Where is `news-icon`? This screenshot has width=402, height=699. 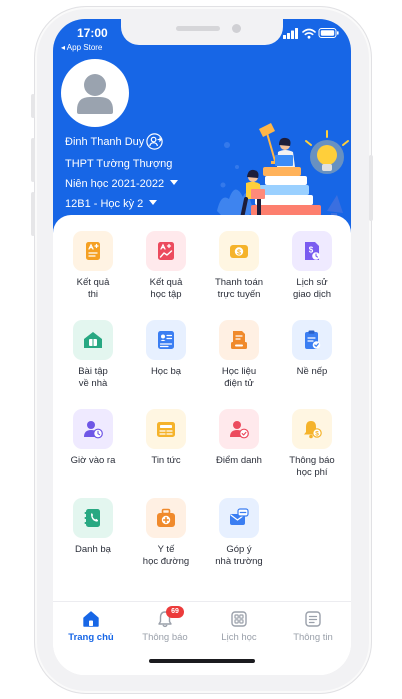
news-icon is located at coordinates (166, 429).